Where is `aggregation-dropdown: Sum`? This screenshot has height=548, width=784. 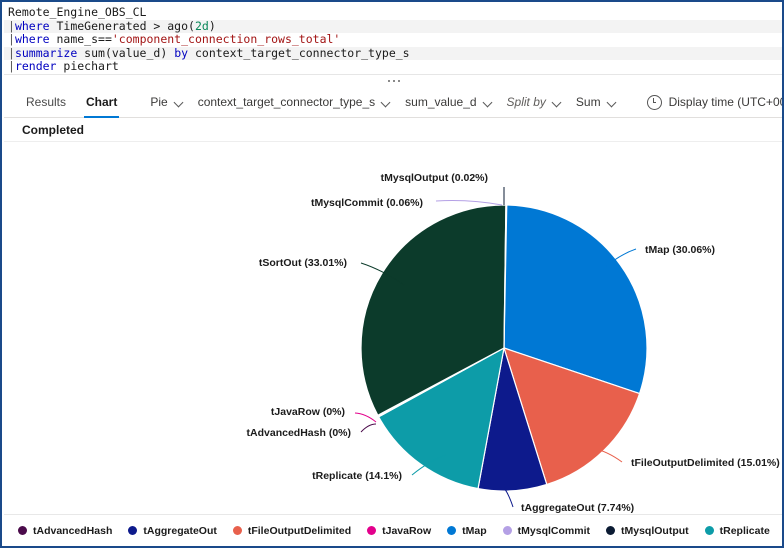 aggregation-dropdown: Sum is located at coordinates (596, 102).